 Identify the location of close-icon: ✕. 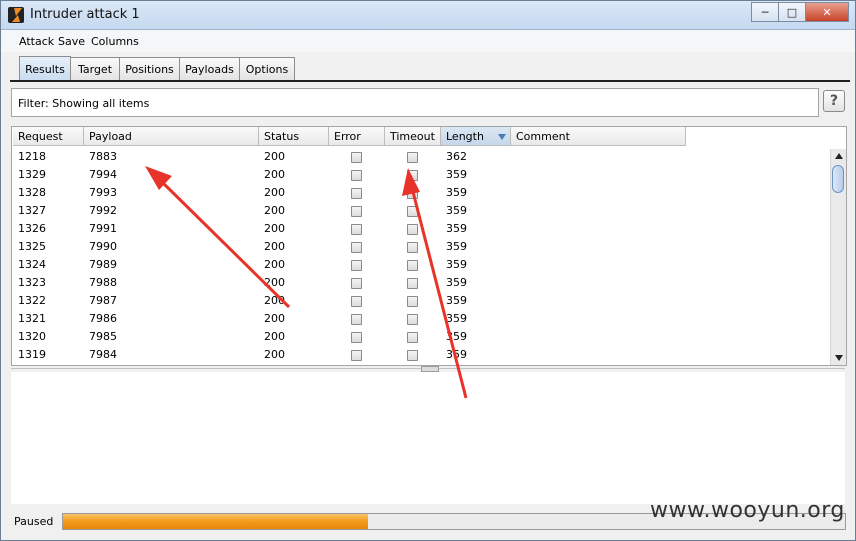
(827, 12).